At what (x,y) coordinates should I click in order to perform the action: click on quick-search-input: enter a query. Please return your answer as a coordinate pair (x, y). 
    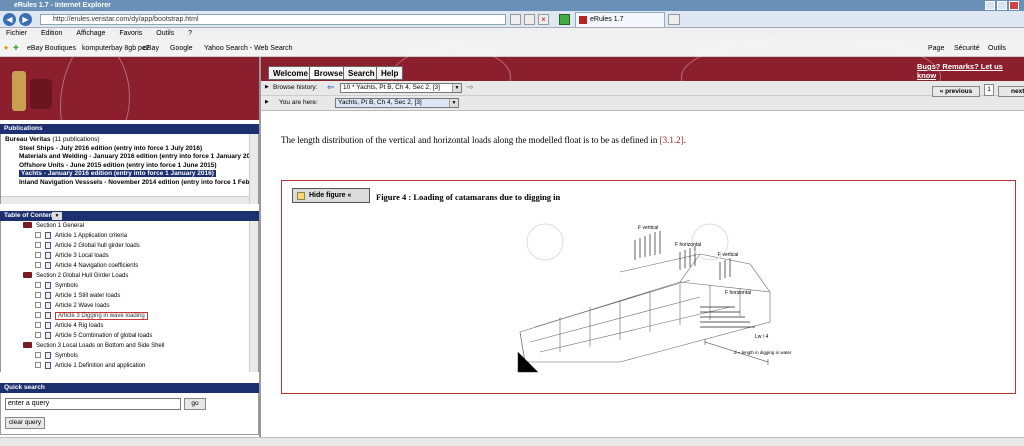
    Looking at the image, I should click on (93, 404).